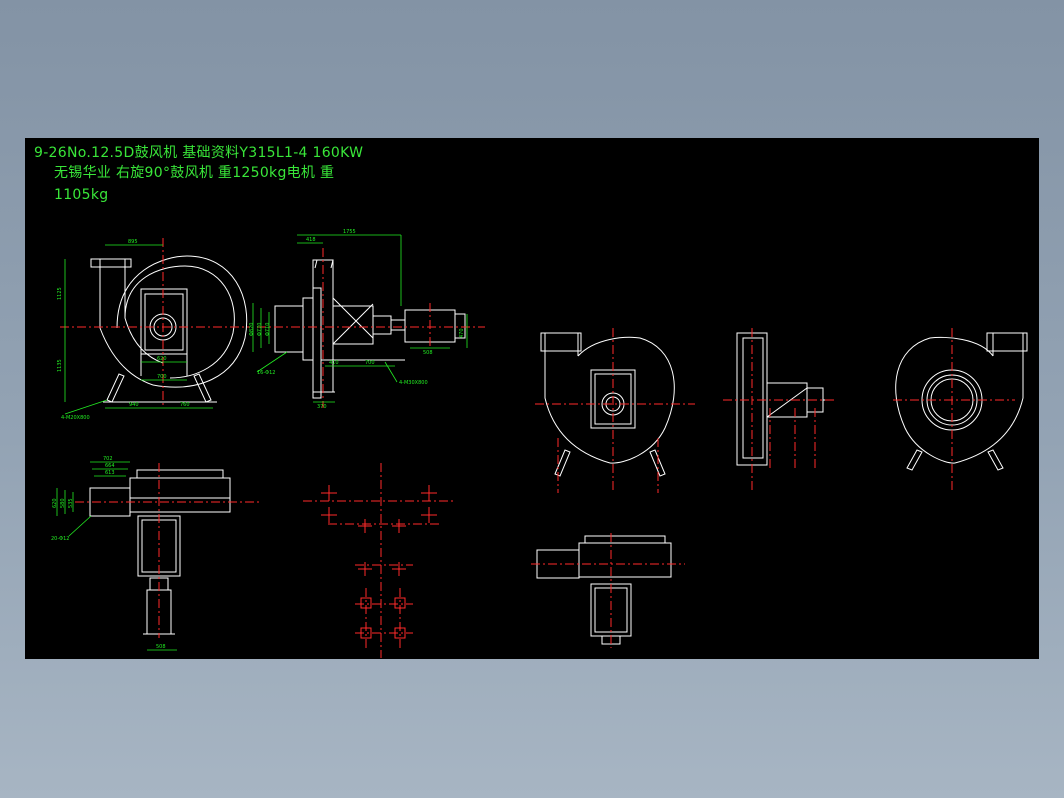  What do you see at coordinates (75, 418) in the screenshot?
I see `label-front-bolts: 4-M20X800` at bounding box center [75, 418].